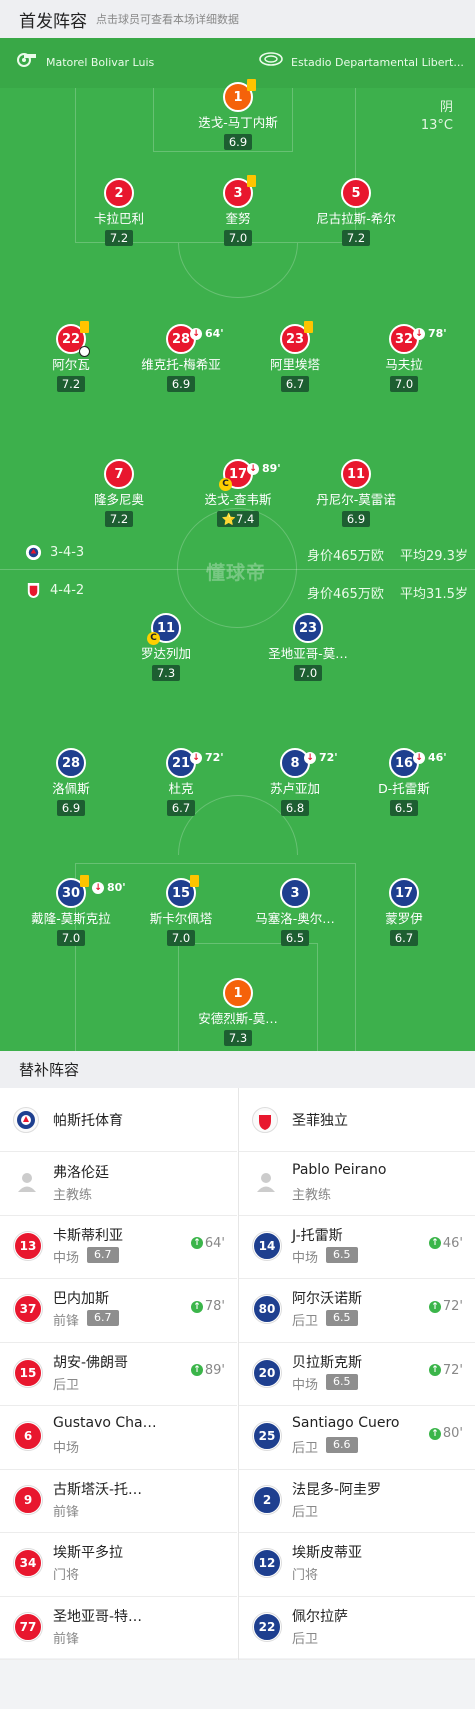 This screenshot has width=475, height=1709. Describe the element at coordinates (118, 1247) in the screenshot. I see `bench-player-row: 13 卡斯蒂利亚 中场 6.7 ↑ 64'` at that location.